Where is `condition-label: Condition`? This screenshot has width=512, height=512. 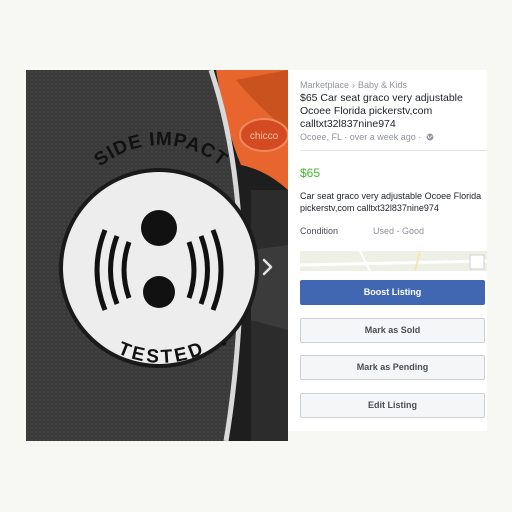
condition-label: Condition is located at coordinates (319, 231).